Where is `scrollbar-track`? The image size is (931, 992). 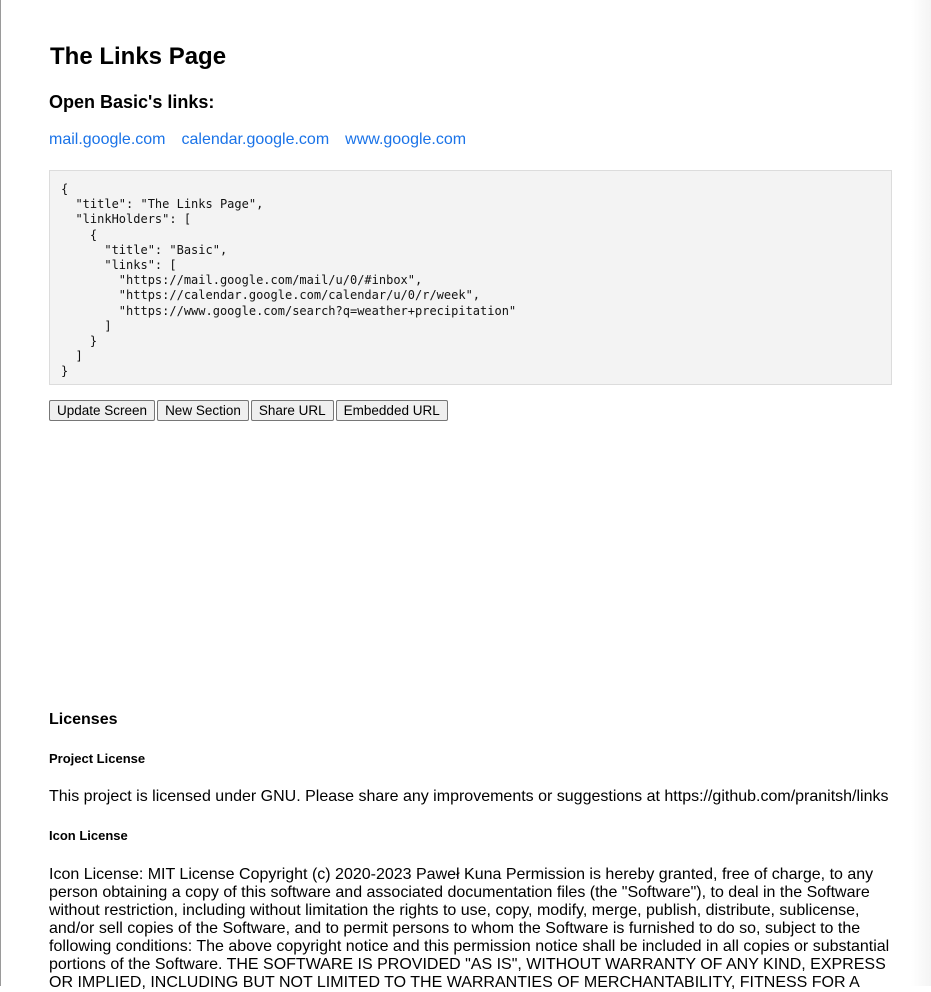 scrollbar-track is located at coordinates (921, 493).